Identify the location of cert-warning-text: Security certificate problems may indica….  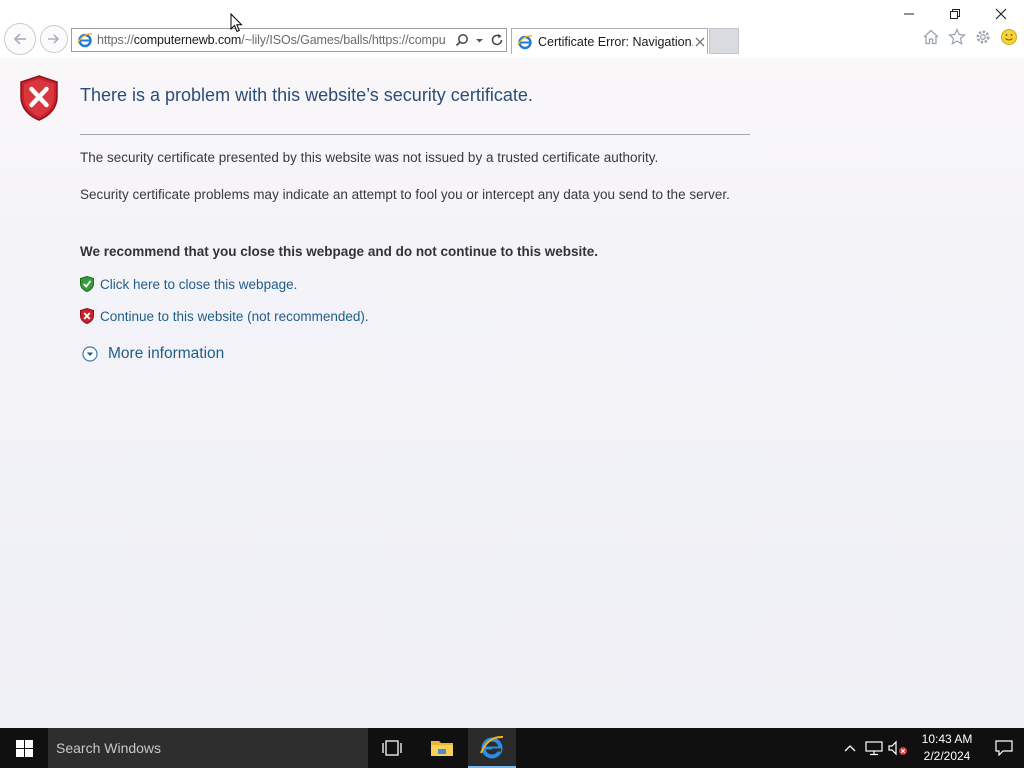
(405, 194).